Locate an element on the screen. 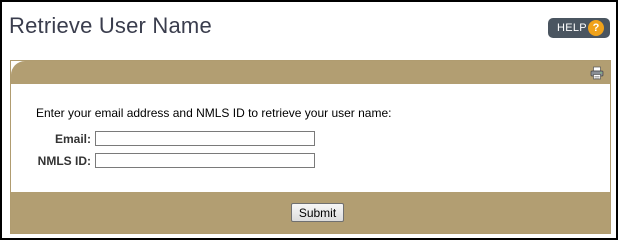 The height and width of the screenshot is (240, 618). help-button: HELP ? is located at coordinates (579, 28).